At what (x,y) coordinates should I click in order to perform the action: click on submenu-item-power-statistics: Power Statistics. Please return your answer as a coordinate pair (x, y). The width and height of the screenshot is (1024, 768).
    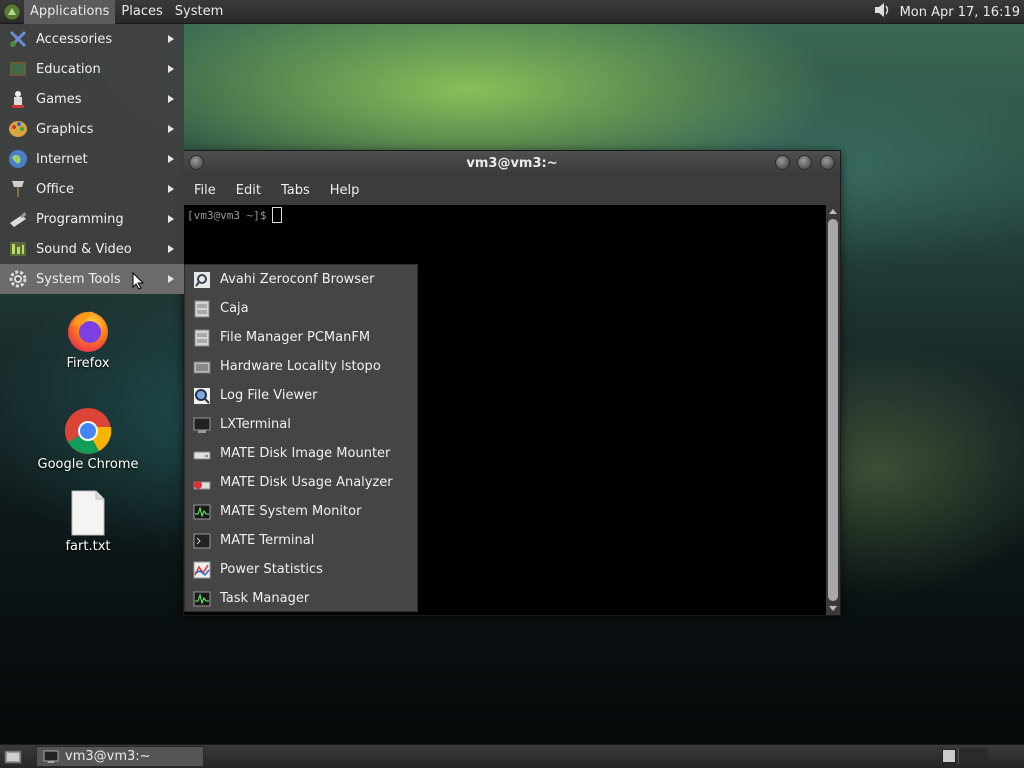
    Looking at the image, I should click on (301, 569).